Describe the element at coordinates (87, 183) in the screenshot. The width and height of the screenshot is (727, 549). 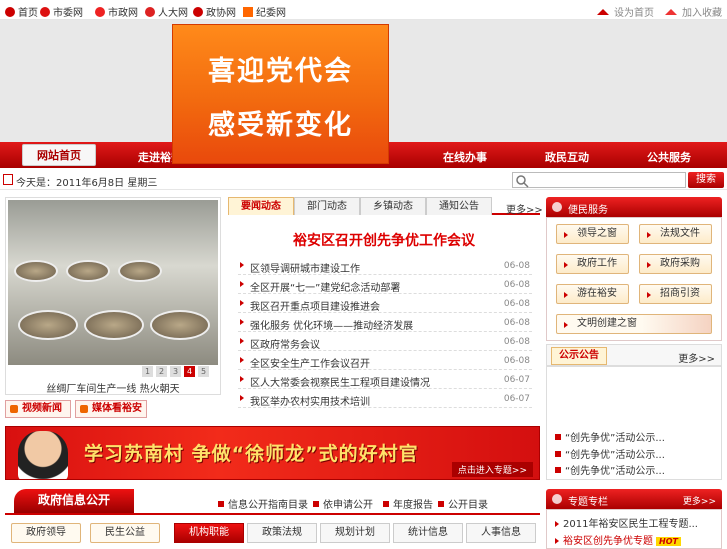
I see `date-text: 今天是：2011年6月8日 星期三` at that location.